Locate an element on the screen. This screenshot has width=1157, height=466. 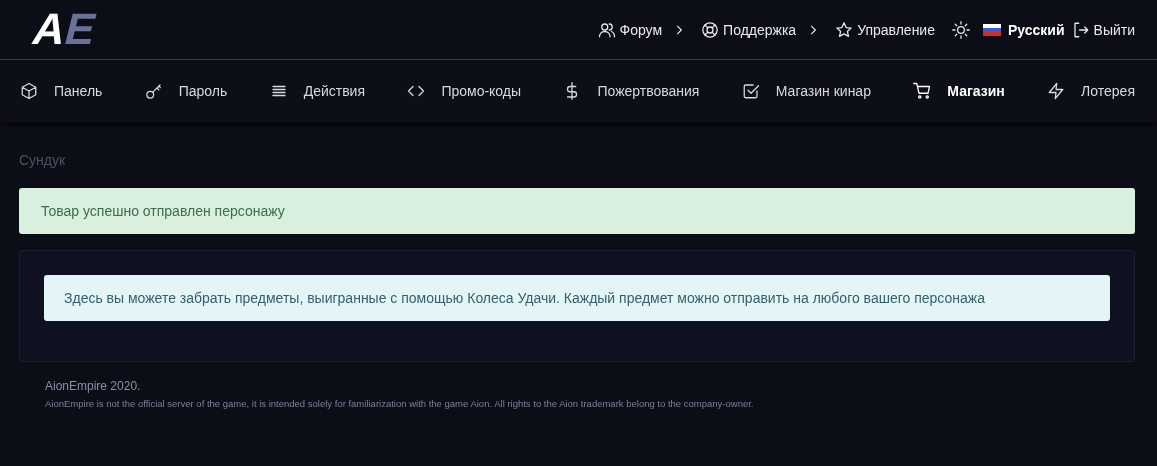
nav-item: Промо-коды is located at coordinates (464, 91).